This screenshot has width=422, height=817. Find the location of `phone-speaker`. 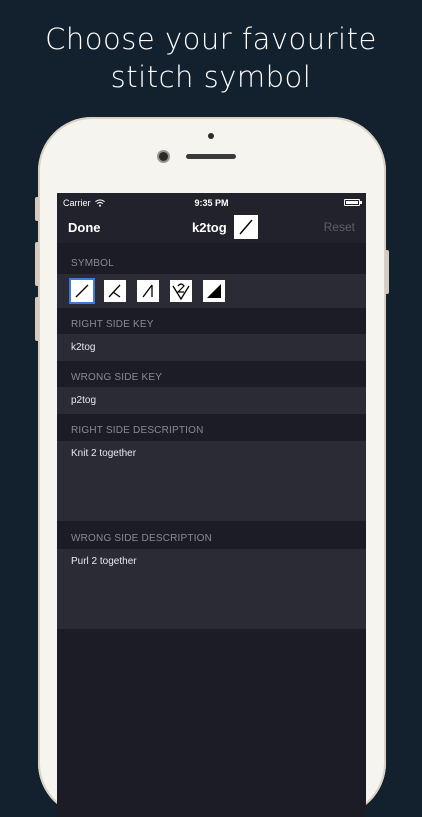

phone-speaker is located at coordinates (211, 156).